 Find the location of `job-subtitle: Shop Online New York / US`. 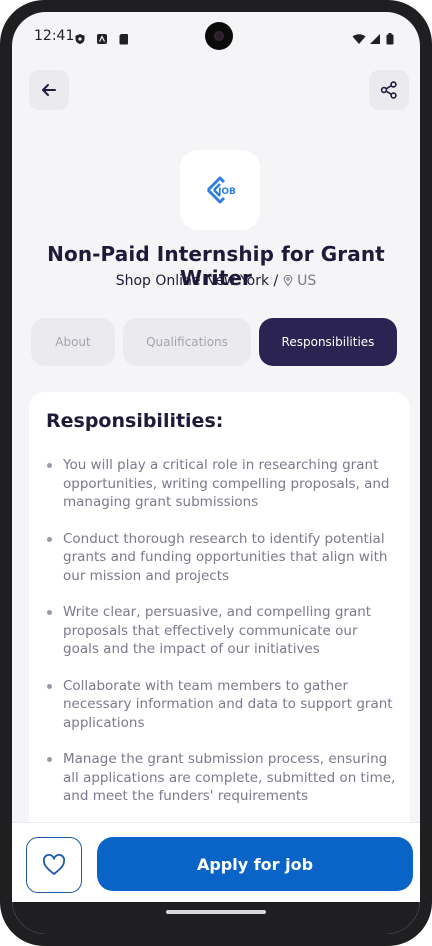

job-subtitle: Shop Online New York / US is located at coordinates (216, 281).